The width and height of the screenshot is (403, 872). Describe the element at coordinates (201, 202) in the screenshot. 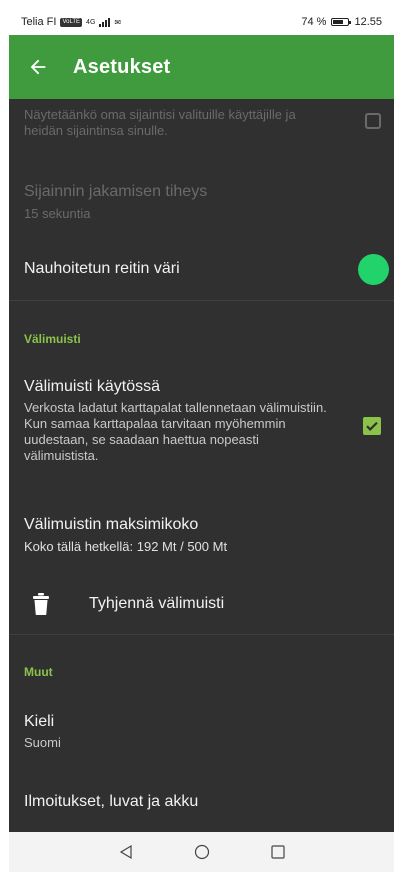

I see `share-frequency-setting: Sijainnin jakamisen tiheys 15 sekuntia` at that location.